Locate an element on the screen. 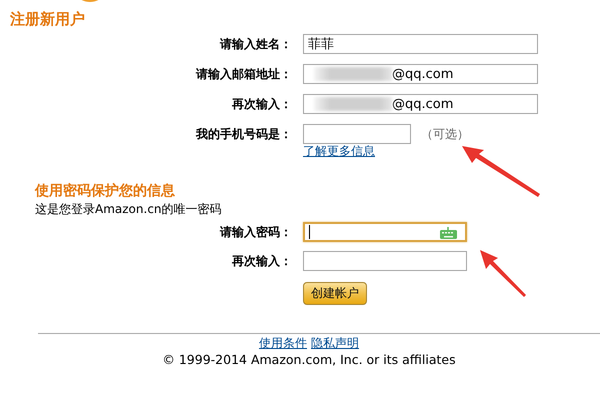  page-title: 注册新用户 is located at coordinates (47, 20).